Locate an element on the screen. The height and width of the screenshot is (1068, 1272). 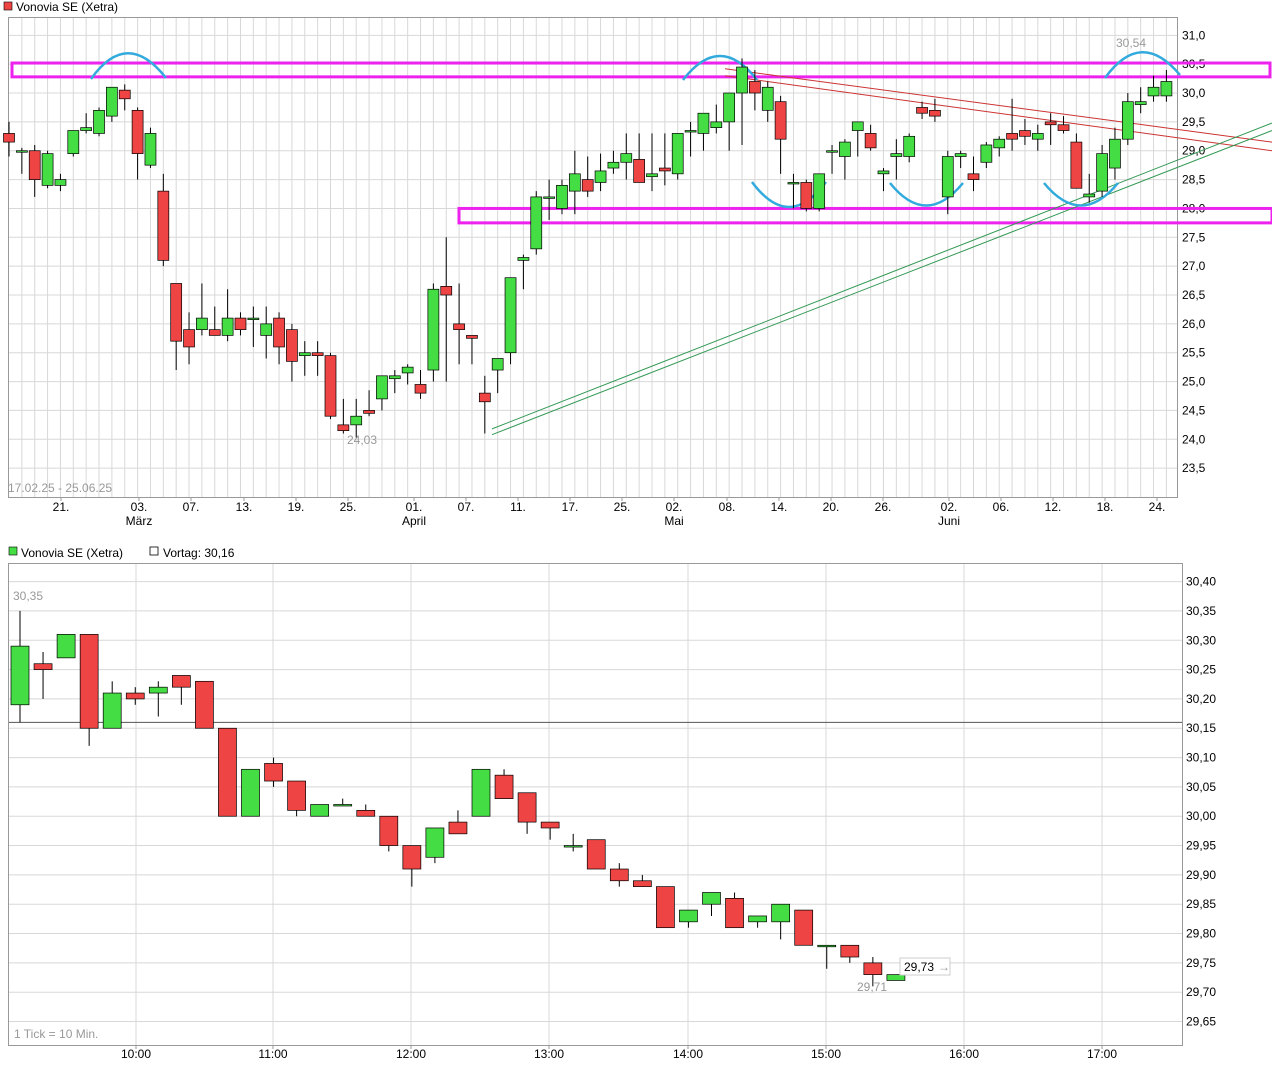
last-price-arrow-icon: → is located at coordinates (944, 967).